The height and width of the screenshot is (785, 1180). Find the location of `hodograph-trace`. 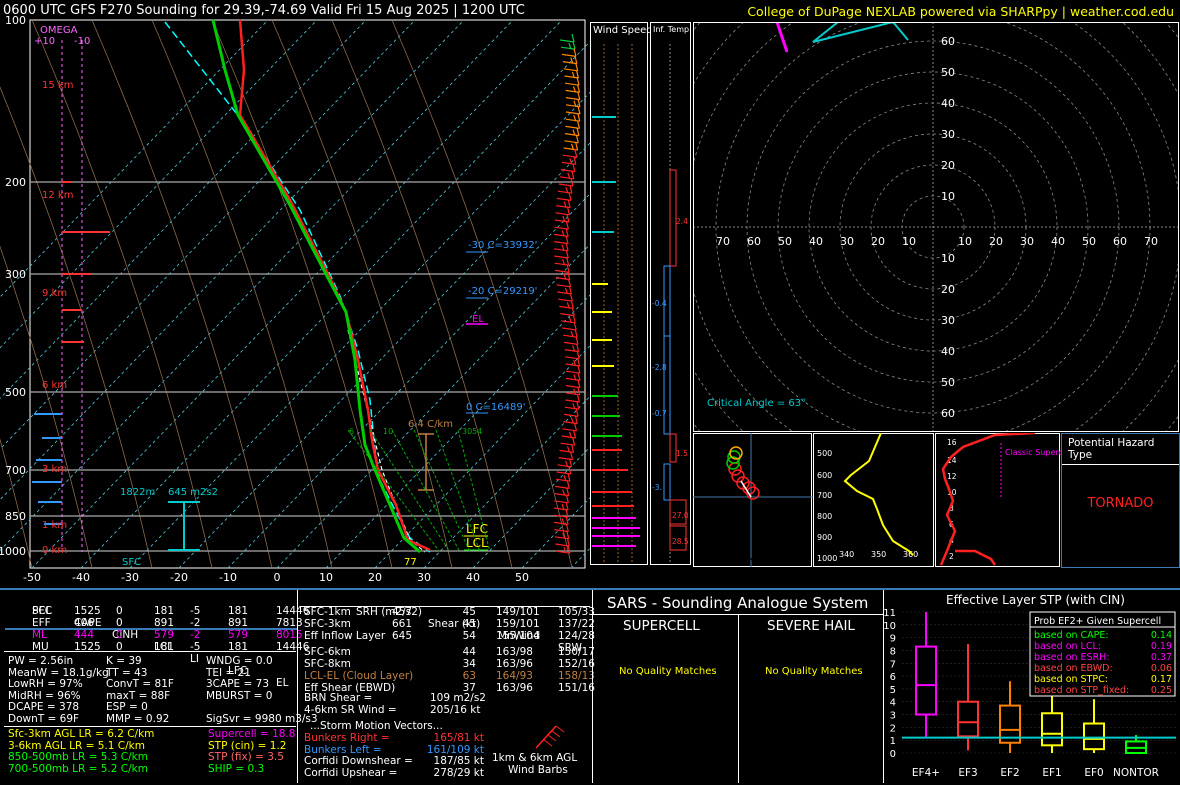

hodograph-trace is located at coordinates (782, 38).